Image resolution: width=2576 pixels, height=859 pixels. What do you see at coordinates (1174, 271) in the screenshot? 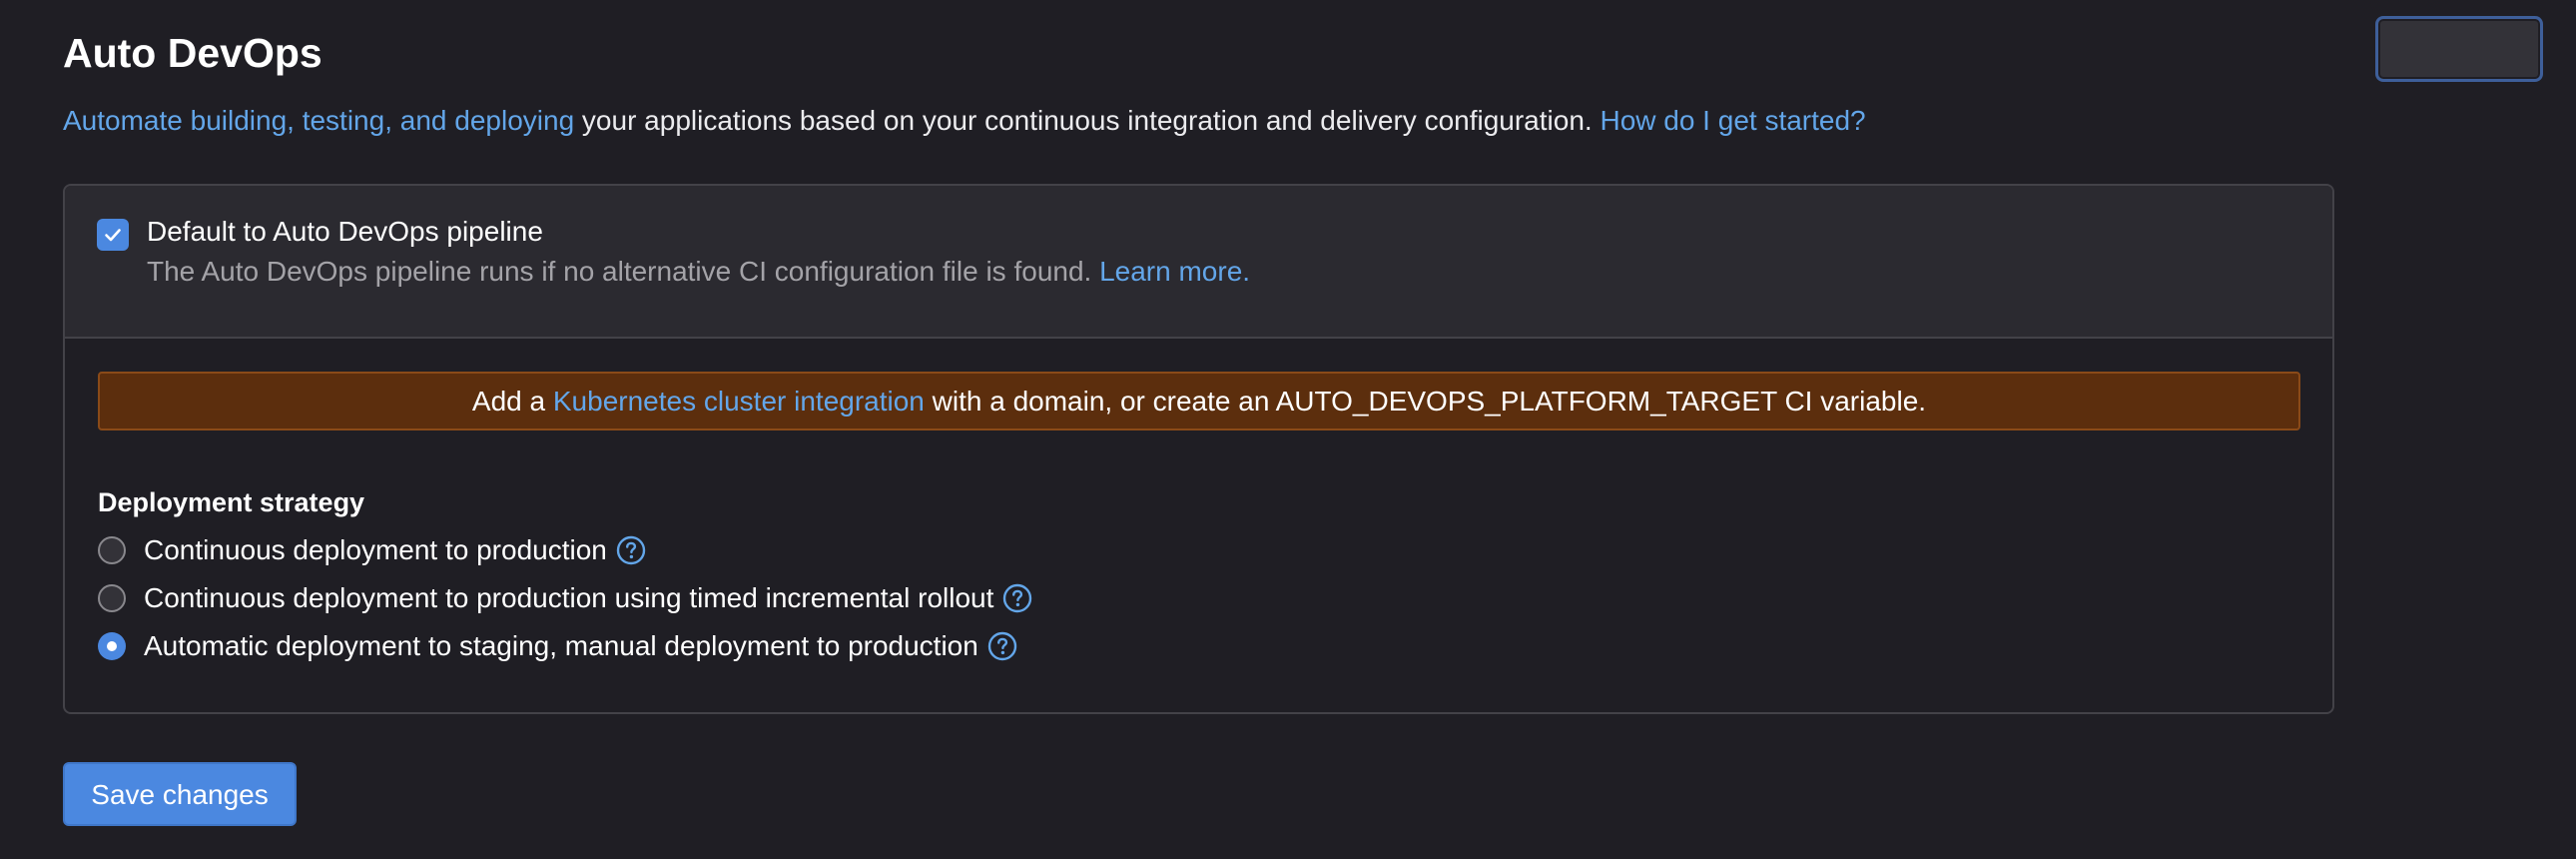
I see `learn-more-link: Learn more.` at bounding box center [1174, 271].